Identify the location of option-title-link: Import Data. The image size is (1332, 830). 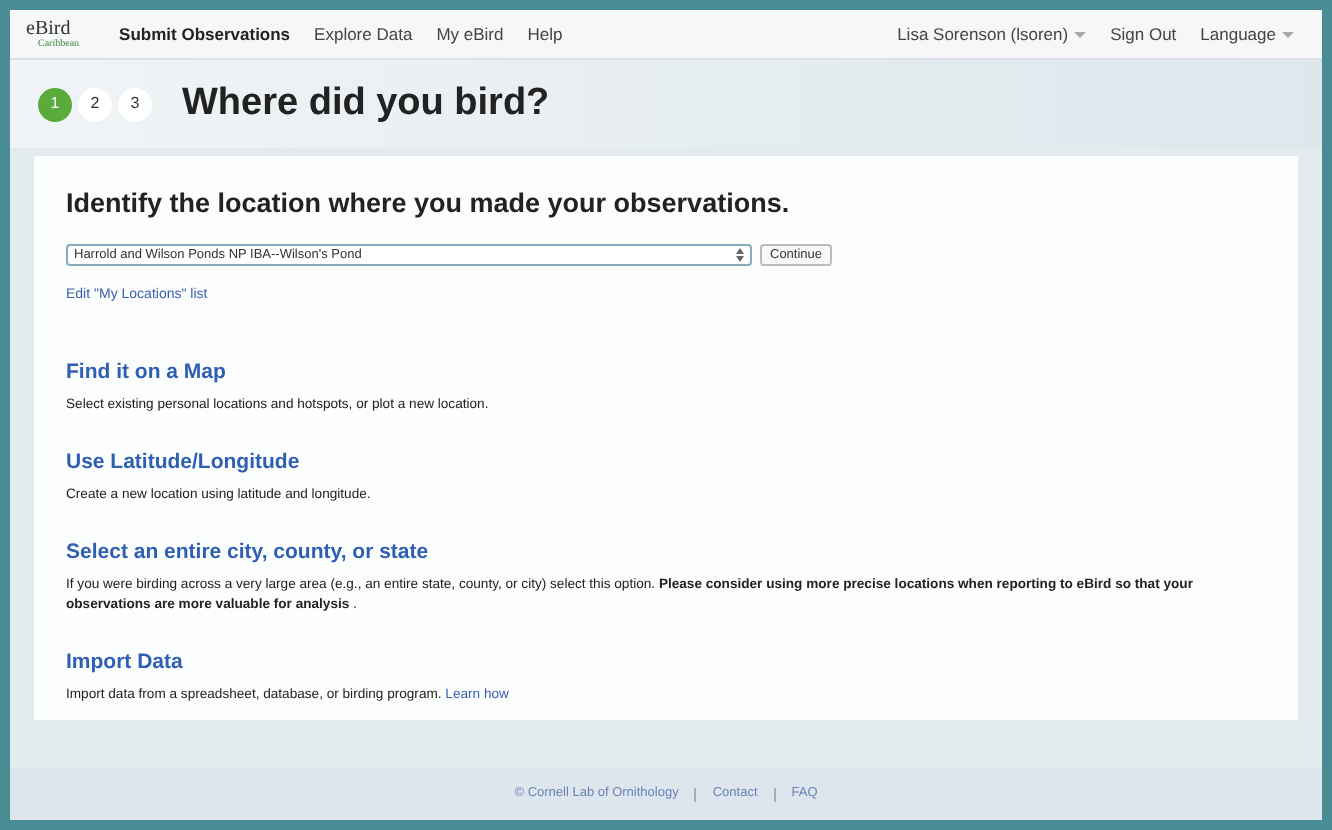
(124, 663).